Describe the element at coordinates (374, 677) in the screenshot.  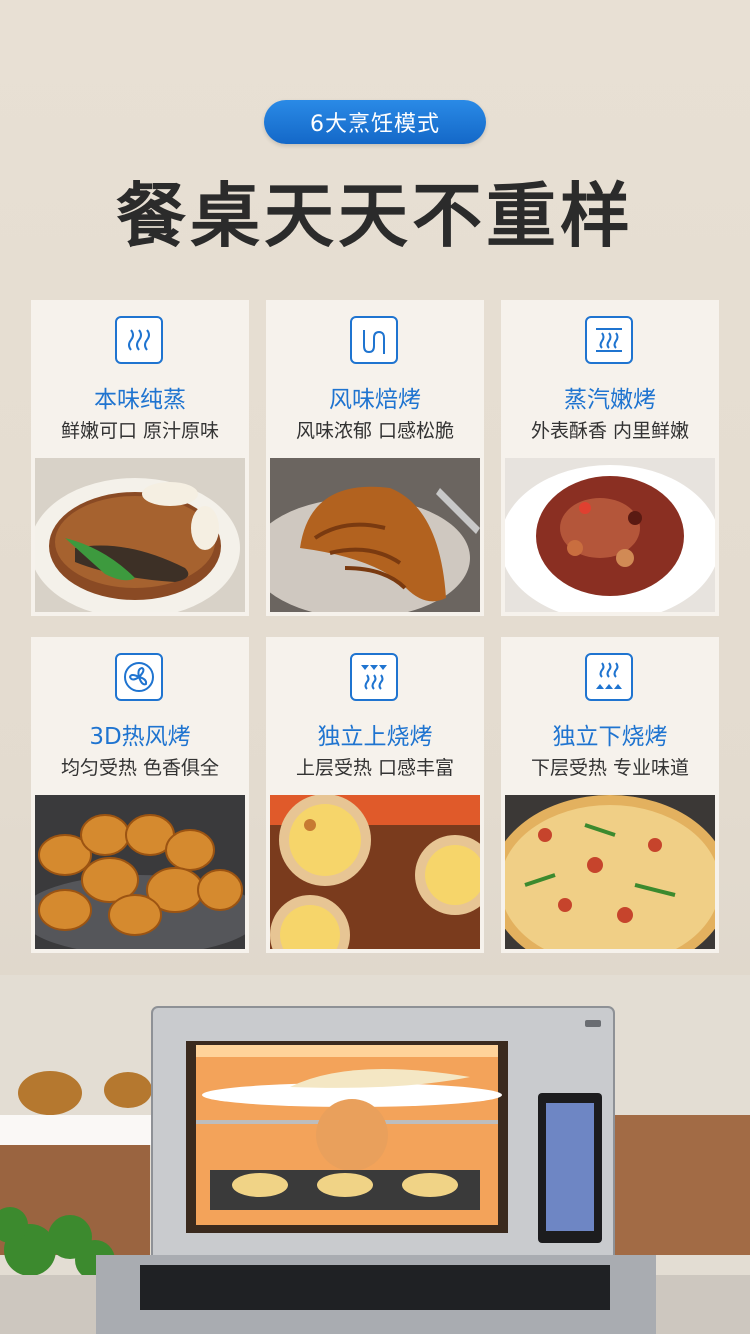
I see `top-heat-icon` at that location.